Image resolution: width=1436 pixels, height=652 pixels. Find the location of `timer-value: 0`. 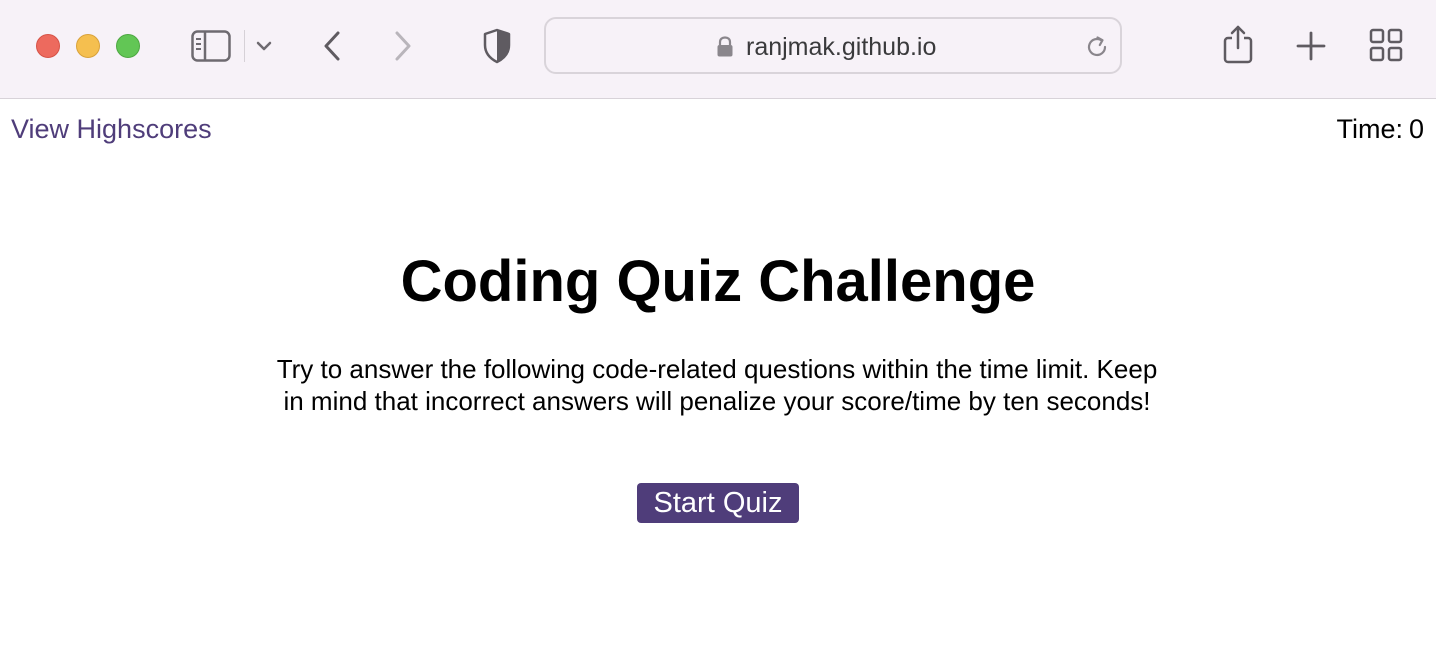

timer-value: 0 is located at coordinates (1416, 129).